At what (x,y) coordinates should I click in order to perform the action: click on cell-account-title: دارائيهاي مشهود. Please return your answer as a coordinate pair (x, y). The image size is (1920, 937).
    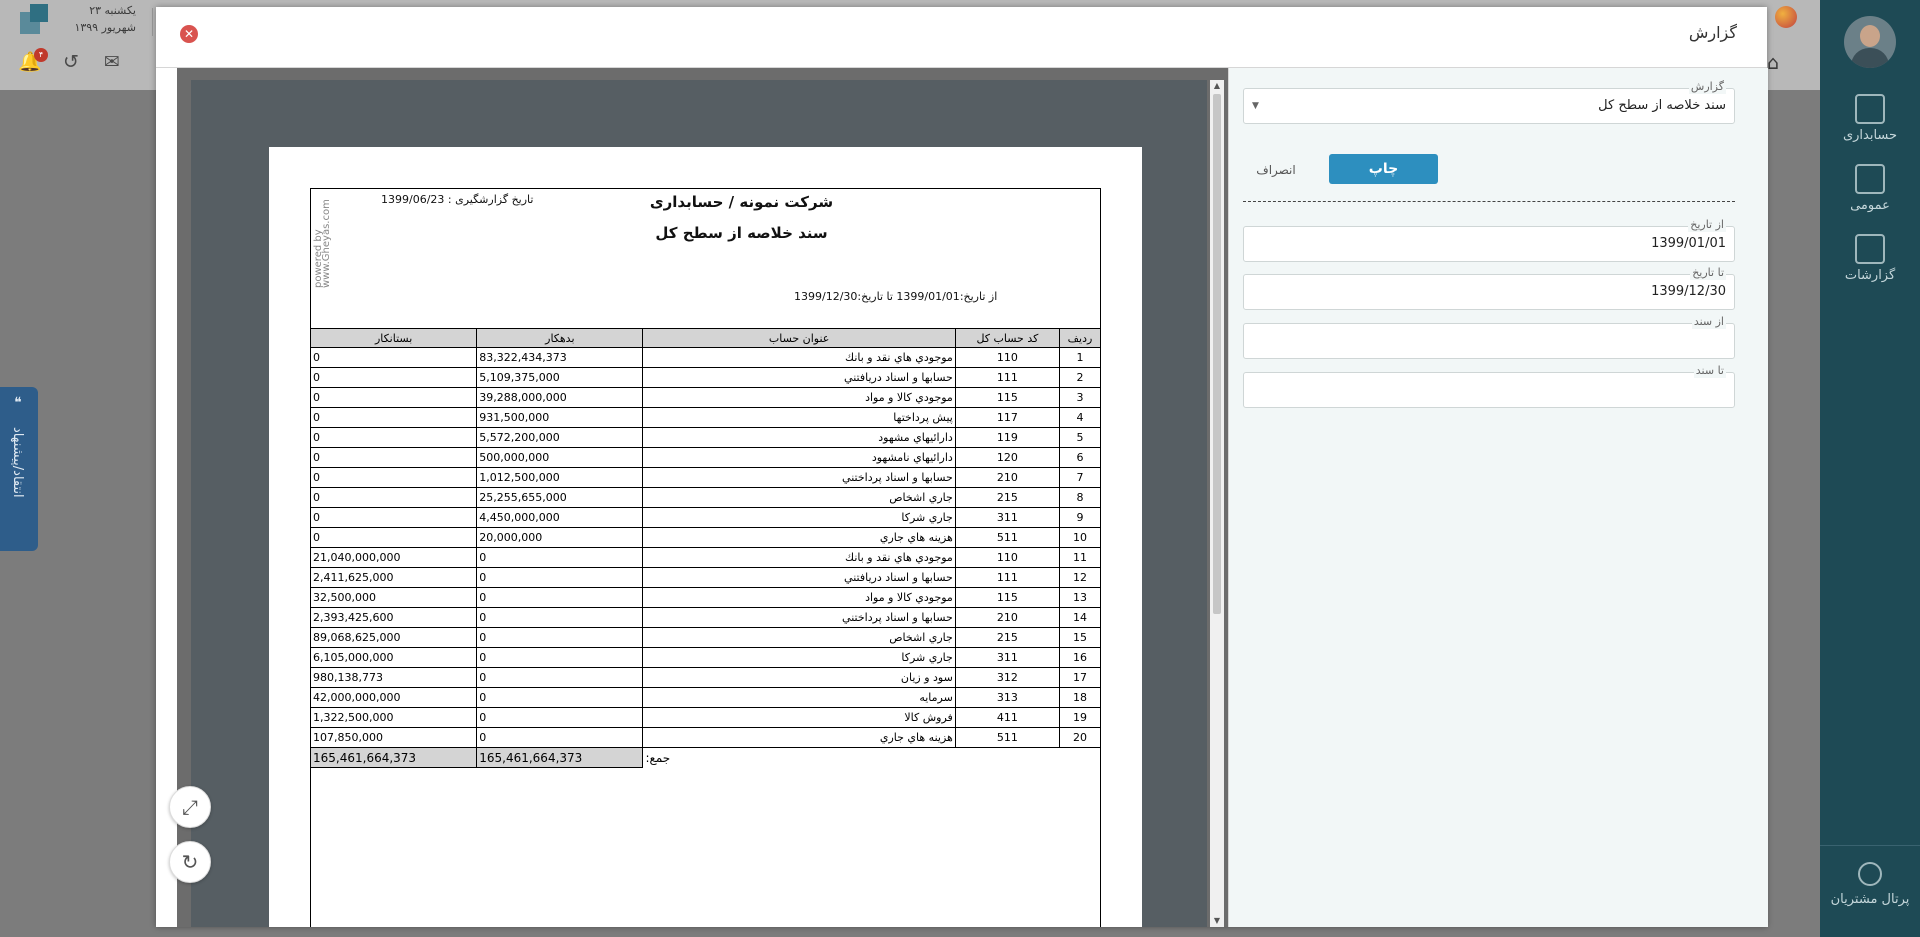
    Looking at the image, I should click on (799, 437).